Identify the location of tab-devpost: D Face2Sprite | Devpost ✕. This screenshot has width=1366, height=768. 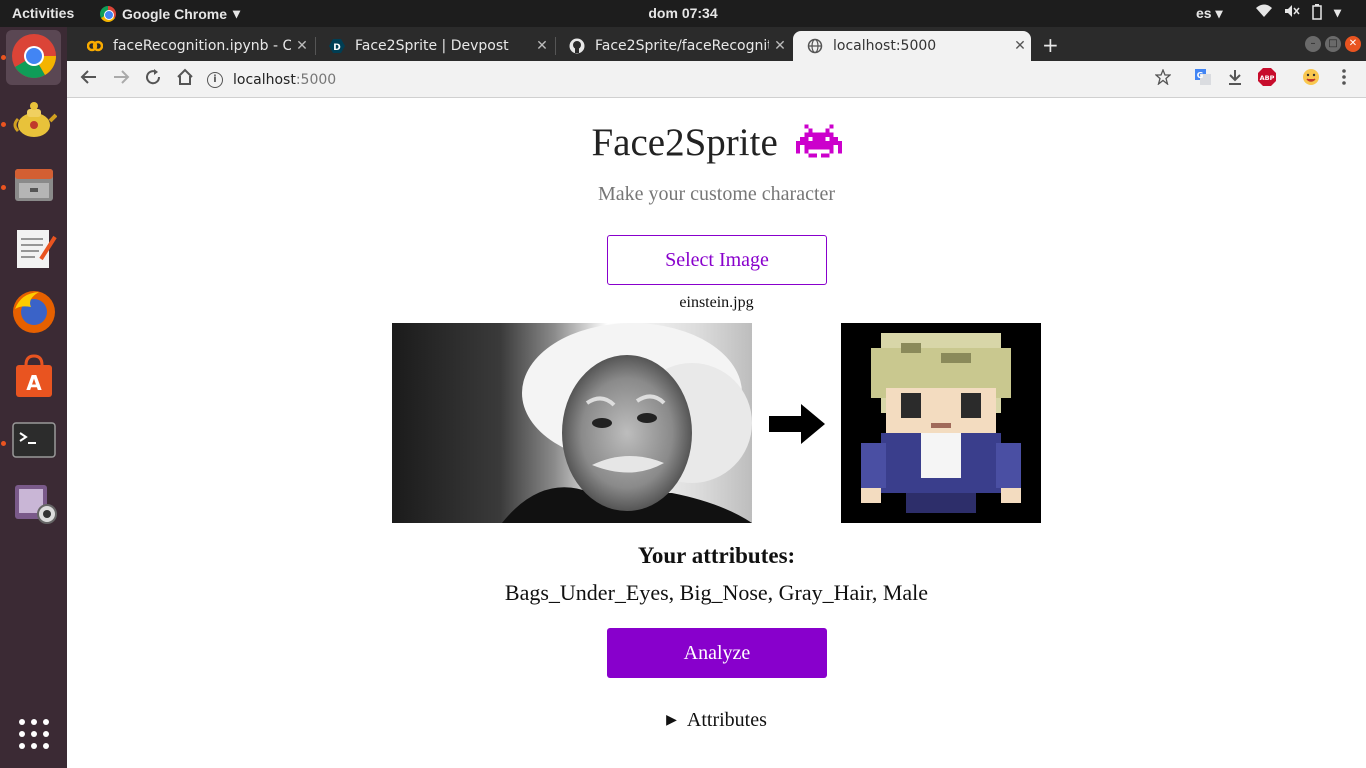
(434, 46).